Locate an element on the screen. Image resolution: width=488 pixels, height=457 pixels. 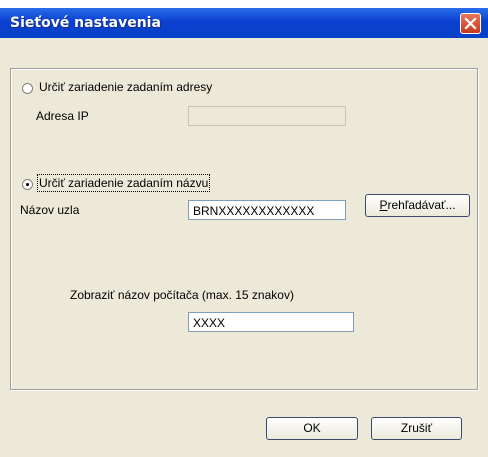
node-name-input: BRNXXXXXXXXXXXX is located at coordinates (267, 210).